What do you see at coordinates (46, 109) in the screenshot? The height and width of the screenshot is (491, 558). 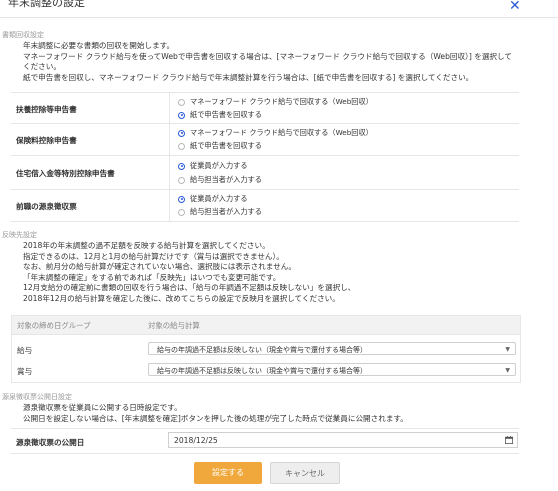 I see `form-row-label: 扶養控除等申告書` at bounding box center [46, 109].